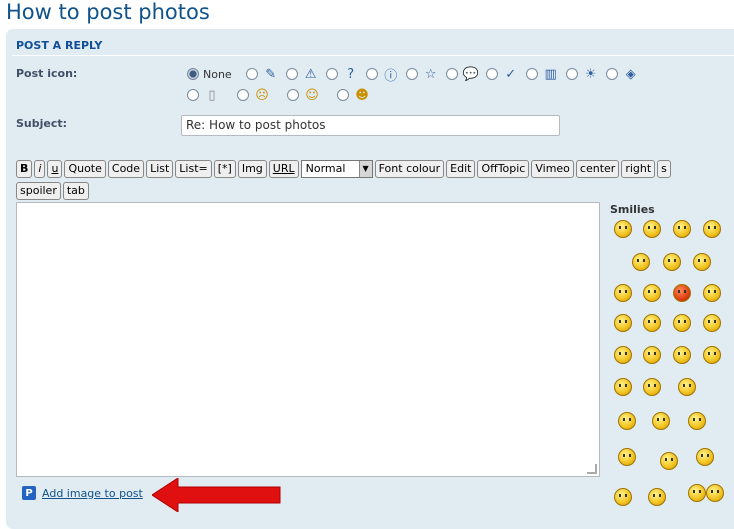  I want to click on post-icon-row-1: None ✎ ⚠ ? ⓘ ☆ 💬 ✓ ▥ ☀ ◈, so click(416, 75).